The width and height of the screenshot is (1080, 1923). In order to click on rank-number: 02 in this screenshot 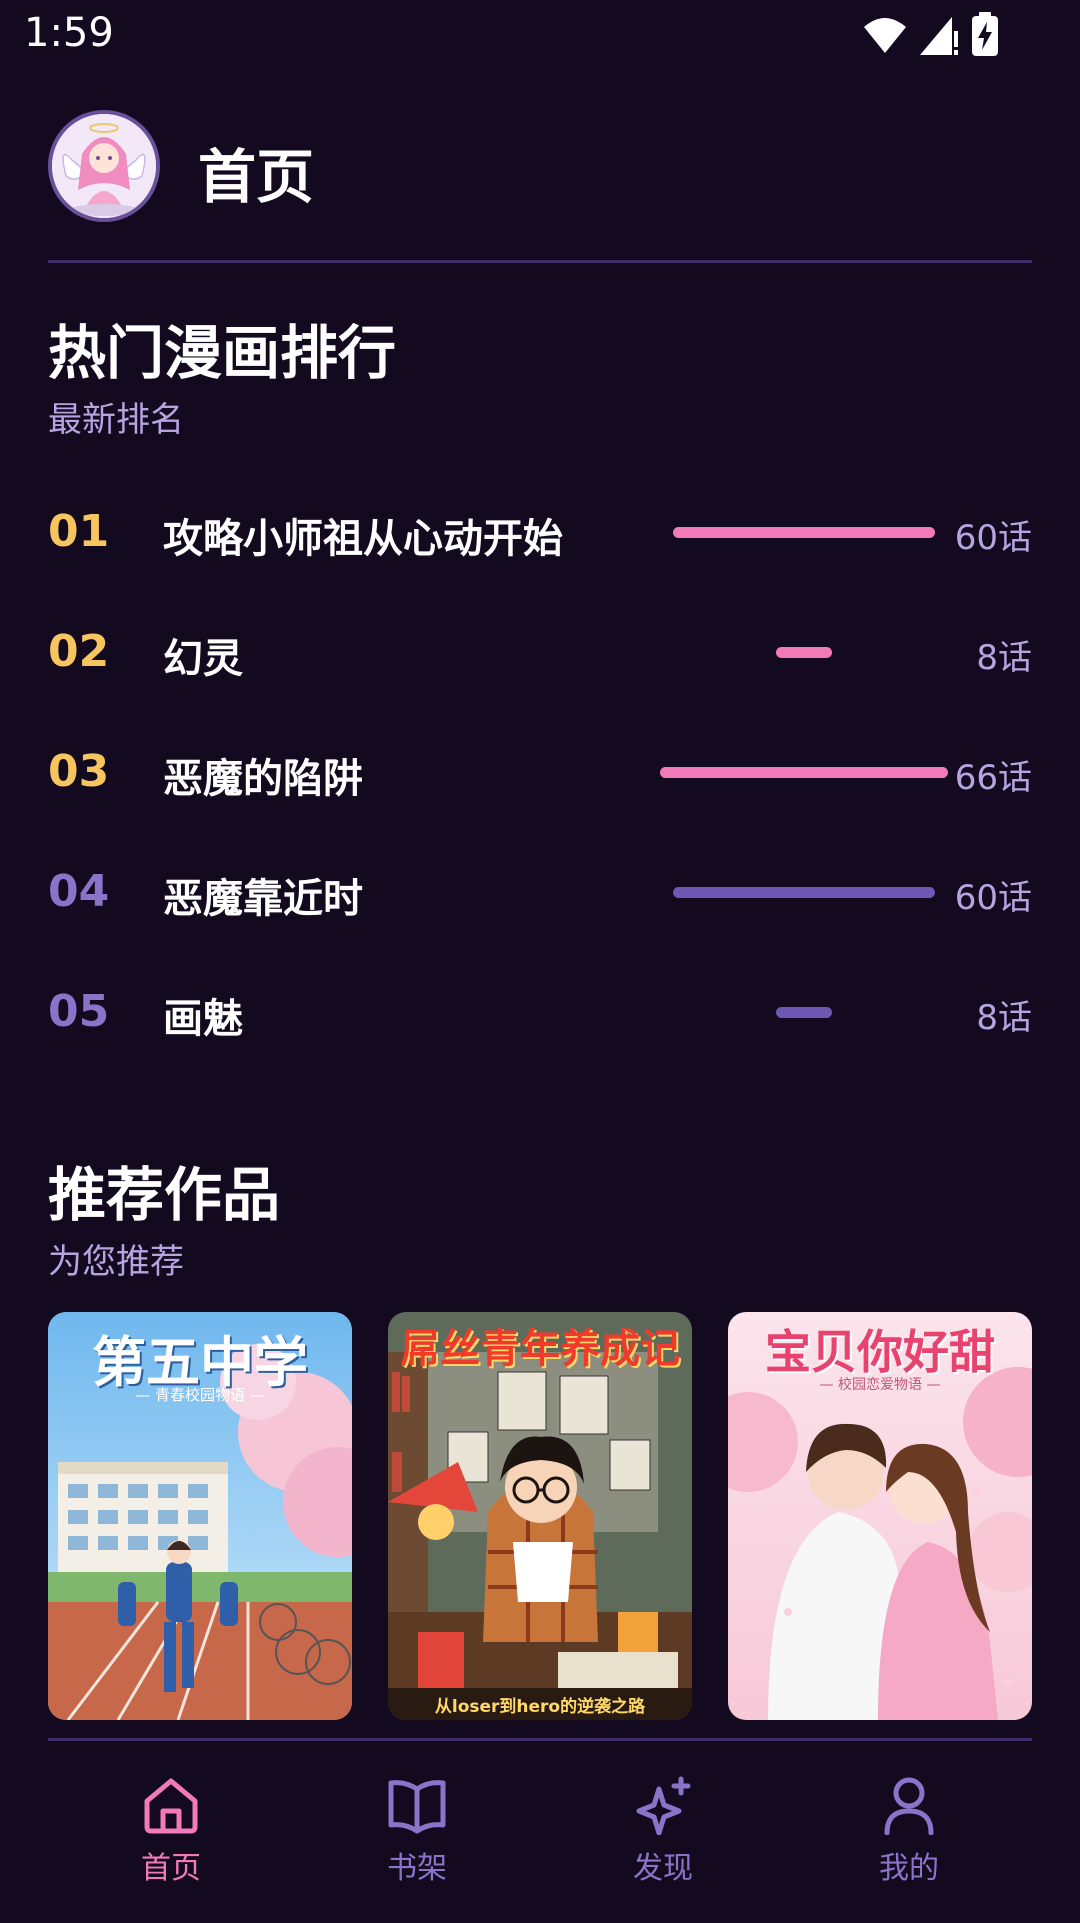, I will do `click(79, 651)`.